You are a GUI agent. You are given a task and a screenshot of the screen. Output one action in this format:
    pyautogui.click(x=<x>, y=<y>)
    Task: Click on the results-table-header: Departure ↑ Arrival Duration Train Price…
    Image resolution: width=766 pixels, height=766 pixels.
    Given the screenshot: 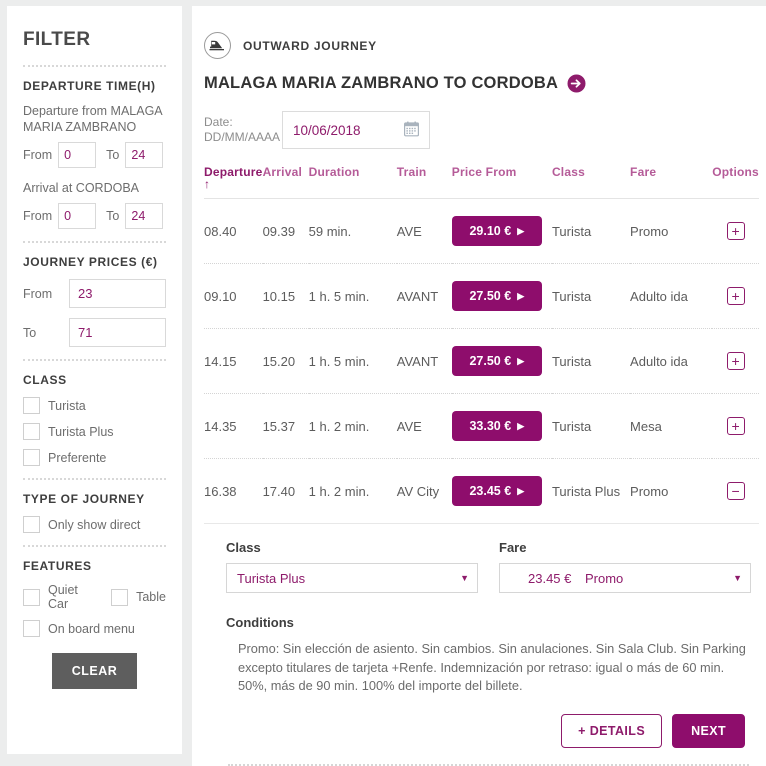 What is the action you would take?
    pyautogui.click(x=481, y=182)
    